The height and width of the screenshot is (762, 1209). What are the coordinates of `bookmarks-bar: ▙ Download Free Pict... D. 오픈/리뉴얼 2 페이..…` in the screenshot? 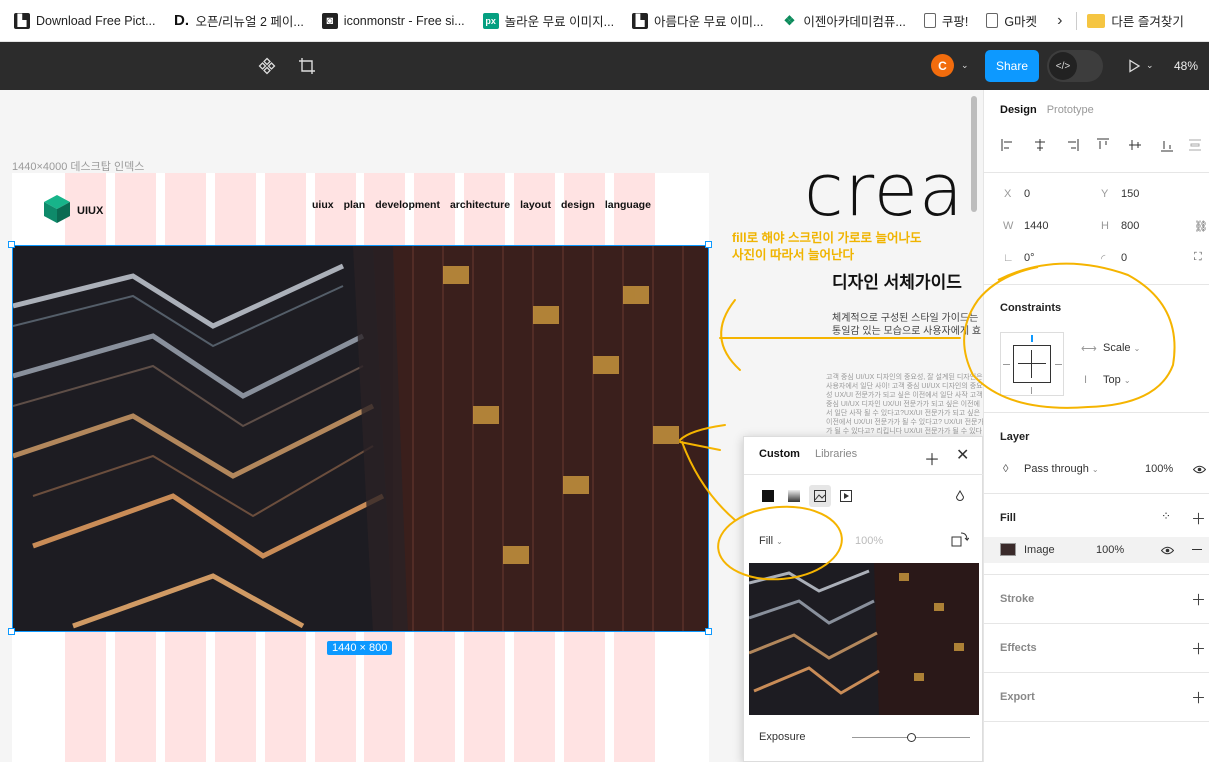 It's located at (604, 21).